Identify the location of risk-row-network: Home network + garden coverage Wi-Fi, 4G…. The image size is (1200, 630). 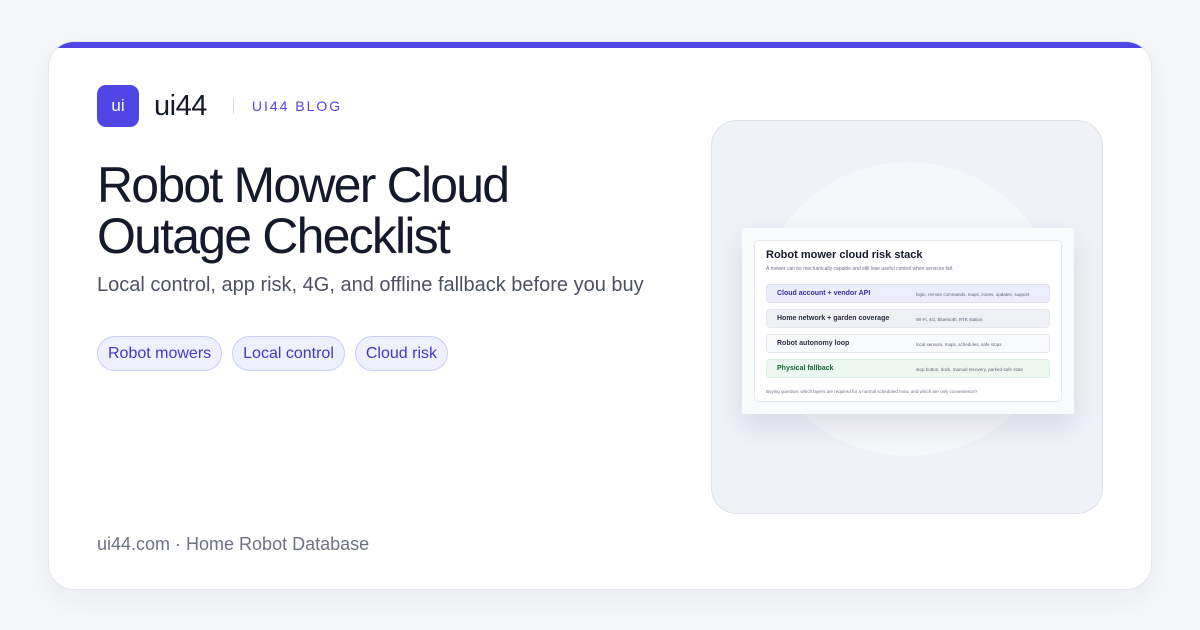
(908, 318).